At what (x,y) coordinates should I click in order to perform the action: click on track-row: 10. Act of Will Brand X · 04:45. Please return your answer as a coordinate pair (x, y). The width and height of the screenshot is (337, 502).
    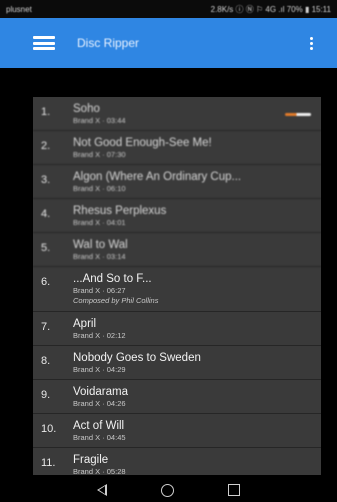
    Looking at the image, I should click on (177, 431).